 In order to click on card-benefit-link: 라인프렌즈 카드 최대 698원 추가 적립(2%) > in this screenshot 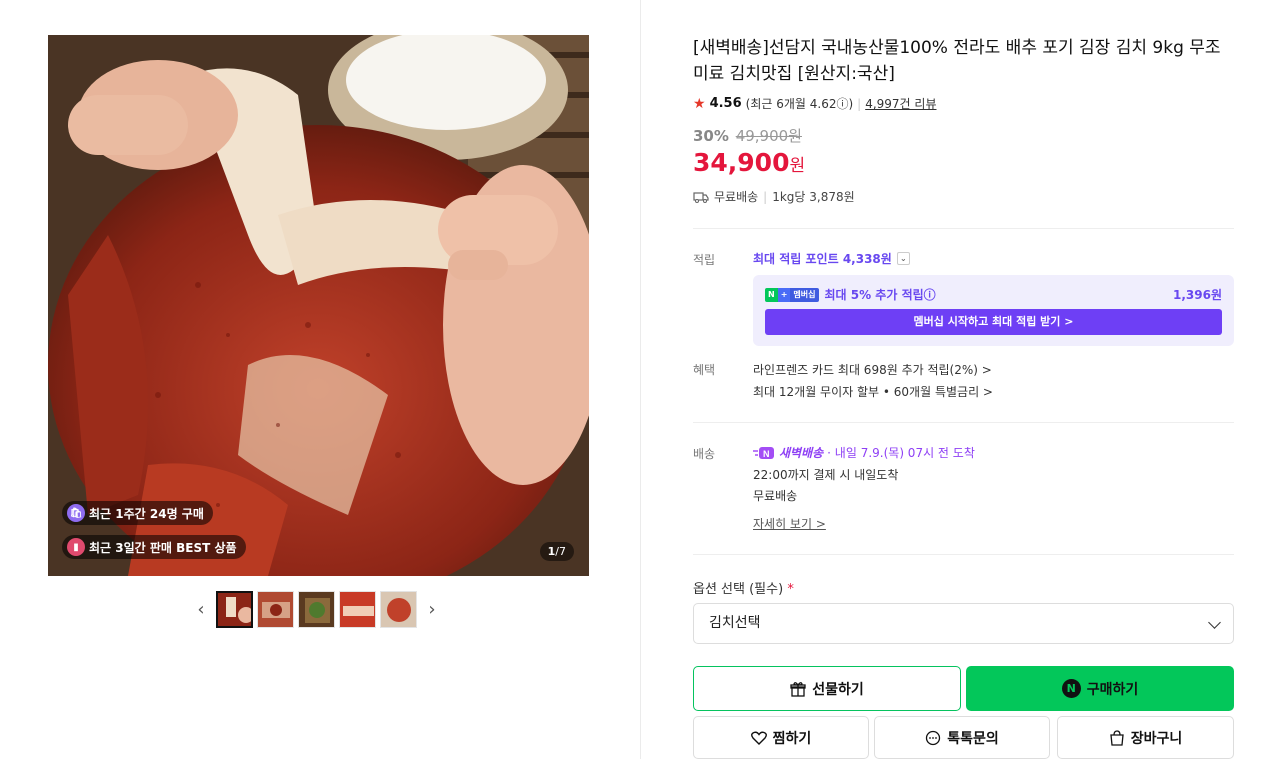, I will do `click(872, 369)`.